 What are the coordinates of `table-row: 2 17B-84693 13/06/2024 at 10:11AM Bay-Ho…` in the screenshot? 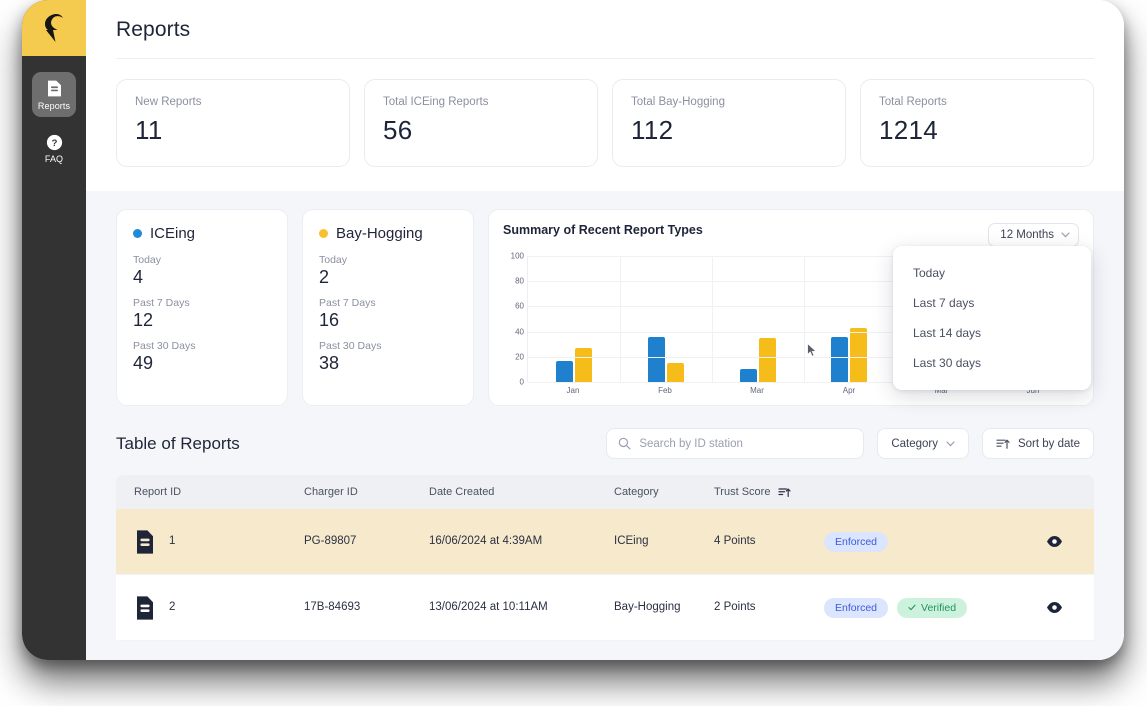 It's located at (605, 608).